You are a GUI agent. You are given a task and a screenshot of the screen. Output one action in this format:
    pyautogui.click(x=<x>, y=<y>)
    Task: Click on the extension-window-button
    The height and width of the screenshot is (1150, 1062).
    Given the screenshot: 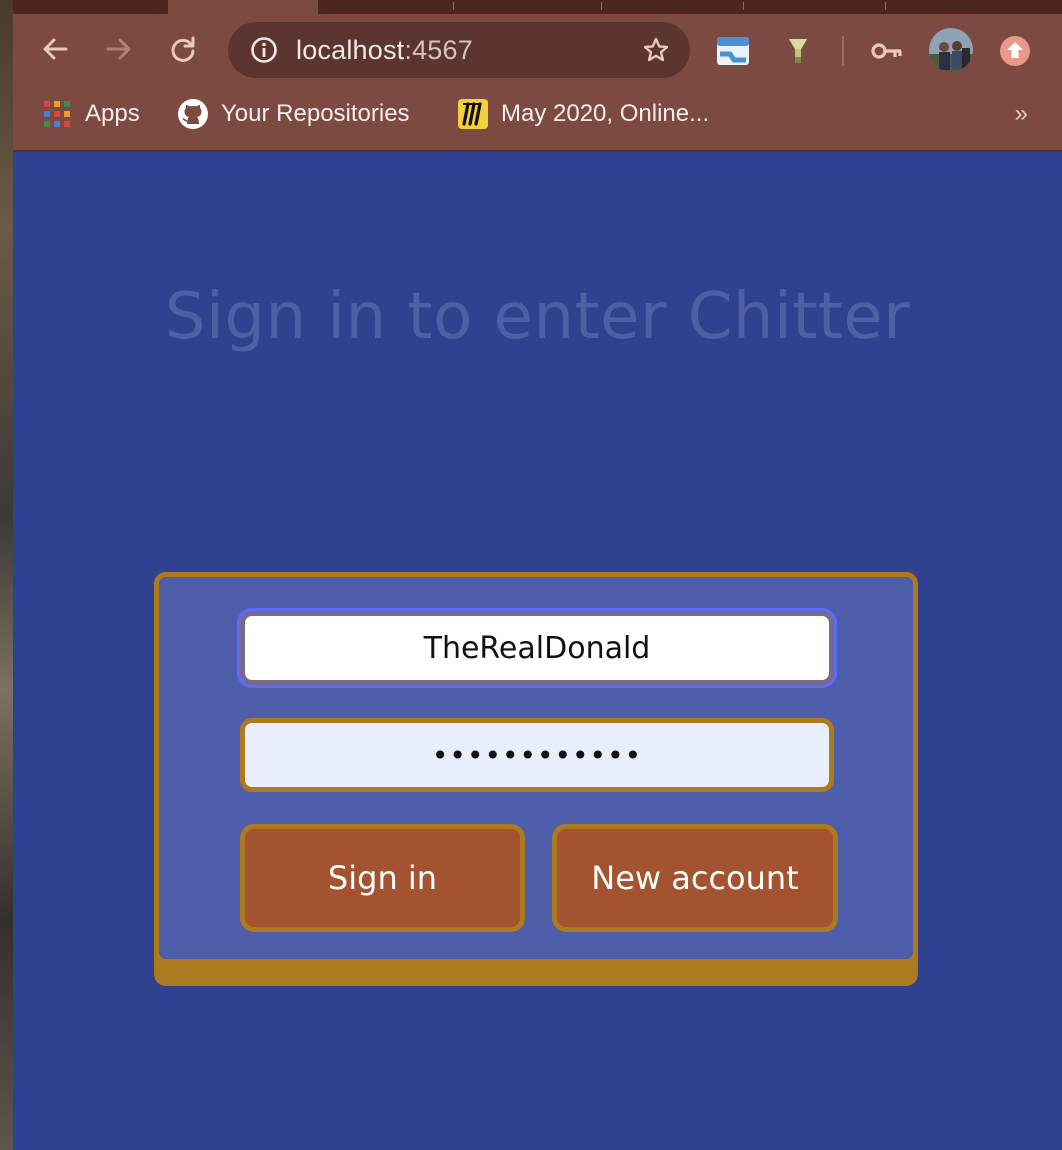 What is the action you would take?
    pyautogui.click(x=733, y=51)
    